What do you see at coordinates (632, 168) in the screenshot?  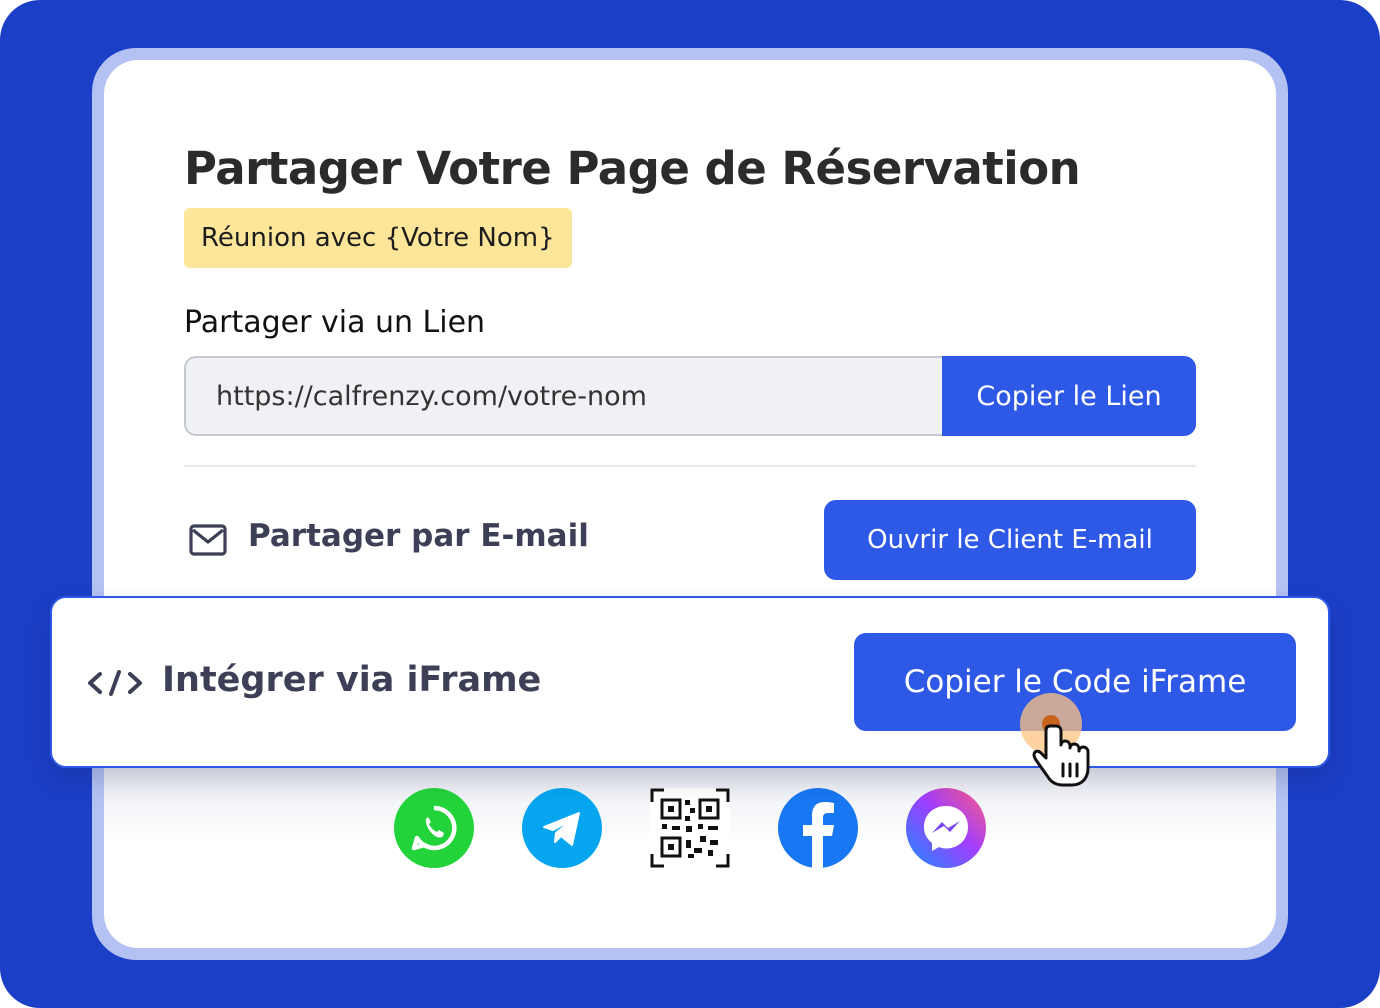 I see `page-title: Partager Votre Page de Réservation` at bounding box center [632, 168].